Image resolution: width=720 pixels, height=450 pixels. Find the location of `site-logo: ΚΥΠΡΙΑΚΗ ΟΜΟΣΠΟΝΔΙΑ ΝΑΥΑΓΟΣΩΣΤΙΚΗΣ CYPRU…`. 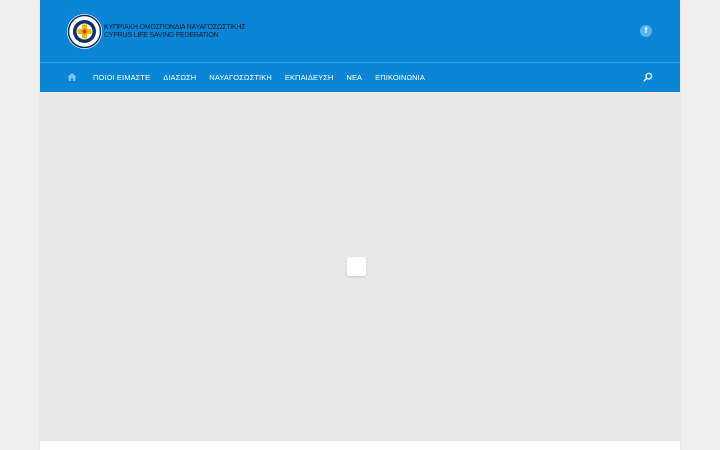

site-logo: ΚΥΠΡΙΑΚΗ ΟΜΟΣΠΟΝΔΙΑ ΝΑΥΑΓΟΣΩΣΤΙΚΗΣ CYPRU… is located at coordinates (156, 31).